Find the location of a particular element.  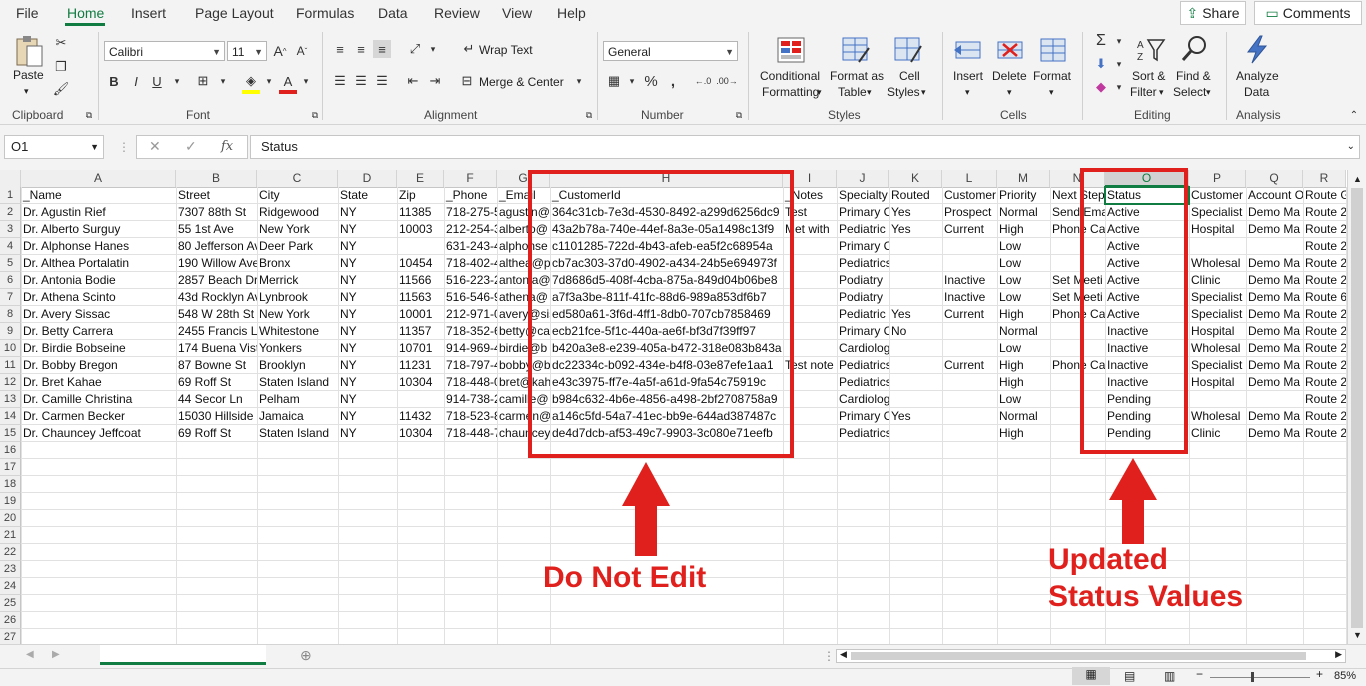

row-header: 4 is located at coordinates (10, 246).